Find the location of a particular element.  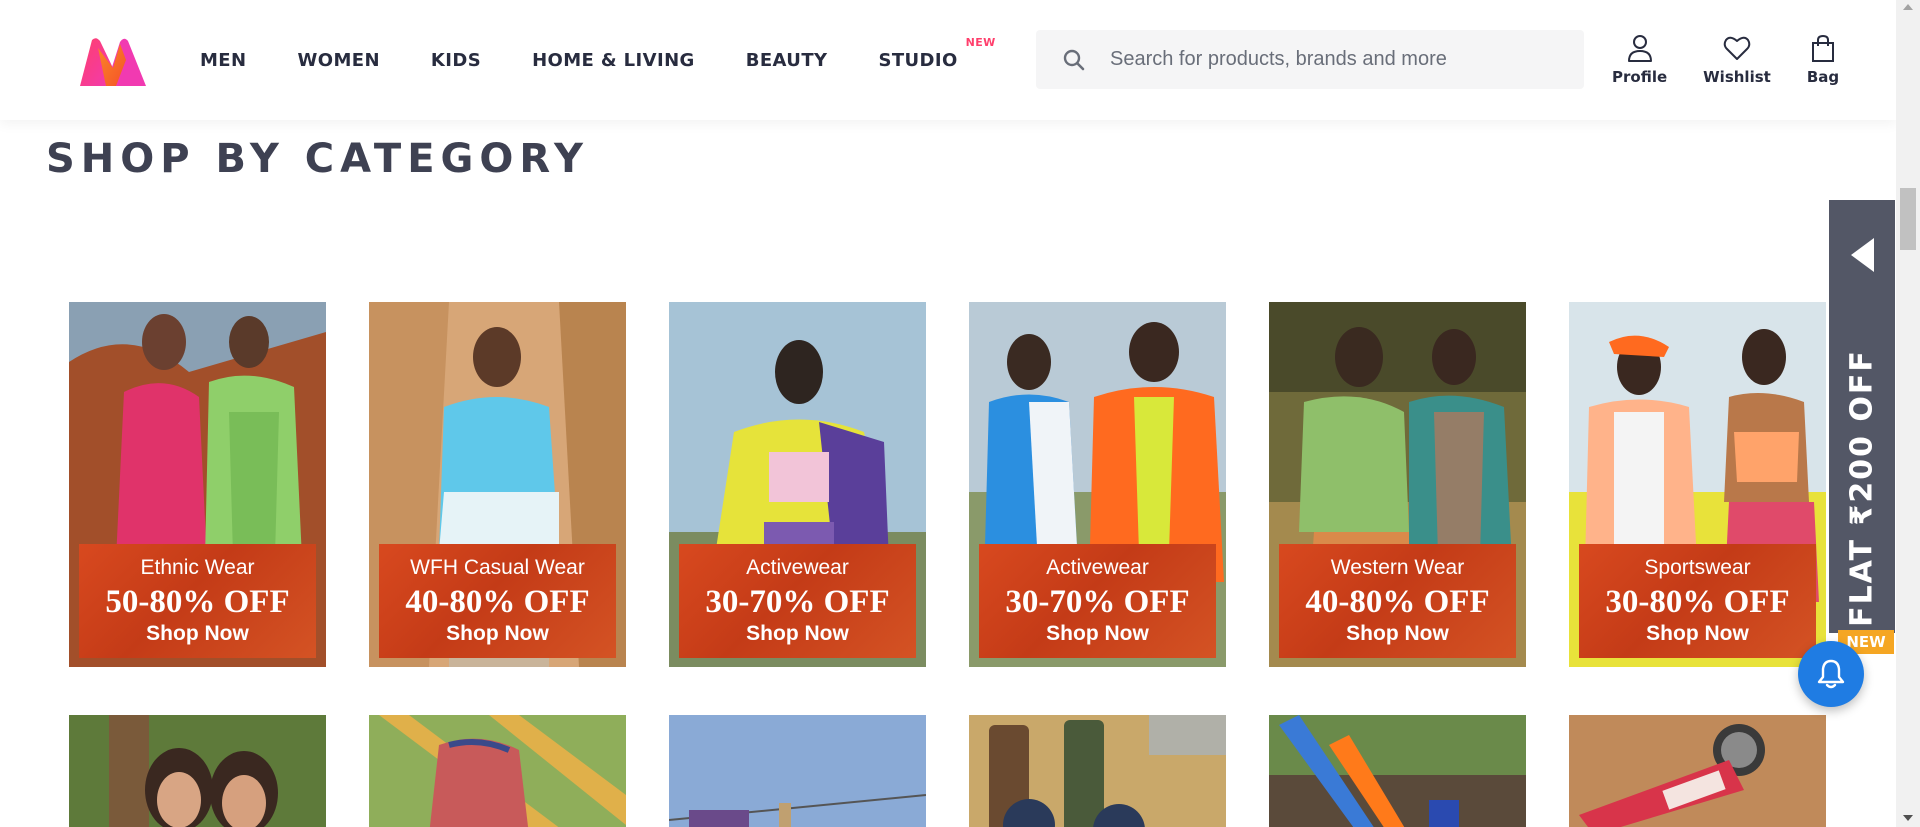

offer-banner: Ethnic Wear 50-80% OFF Shop Now is located at coordinates (197, 601).